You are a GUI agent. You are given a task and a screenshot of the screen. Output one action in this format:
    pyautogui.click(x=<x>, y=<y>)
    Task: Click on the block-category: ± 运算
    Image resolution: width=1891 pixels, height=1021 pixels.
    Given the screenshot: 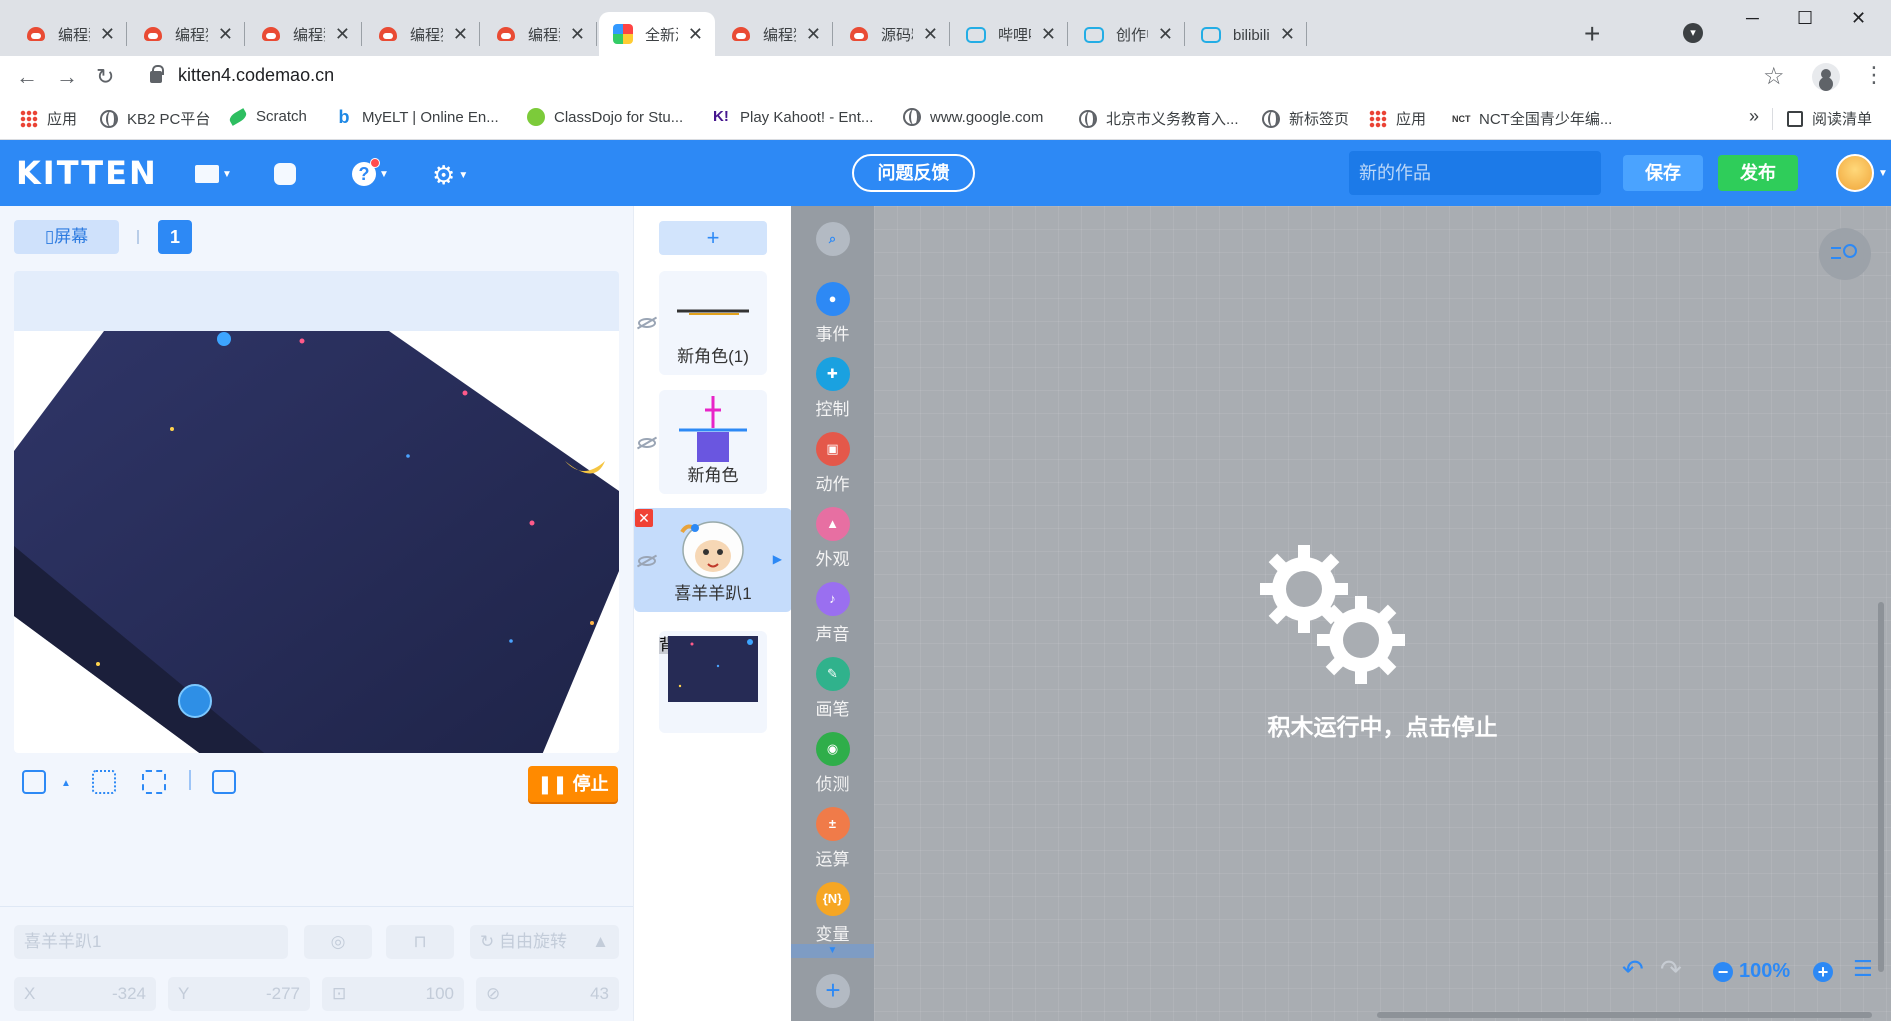 What is the action you would take?
    pyautogui.click(x=832, y=838)
    